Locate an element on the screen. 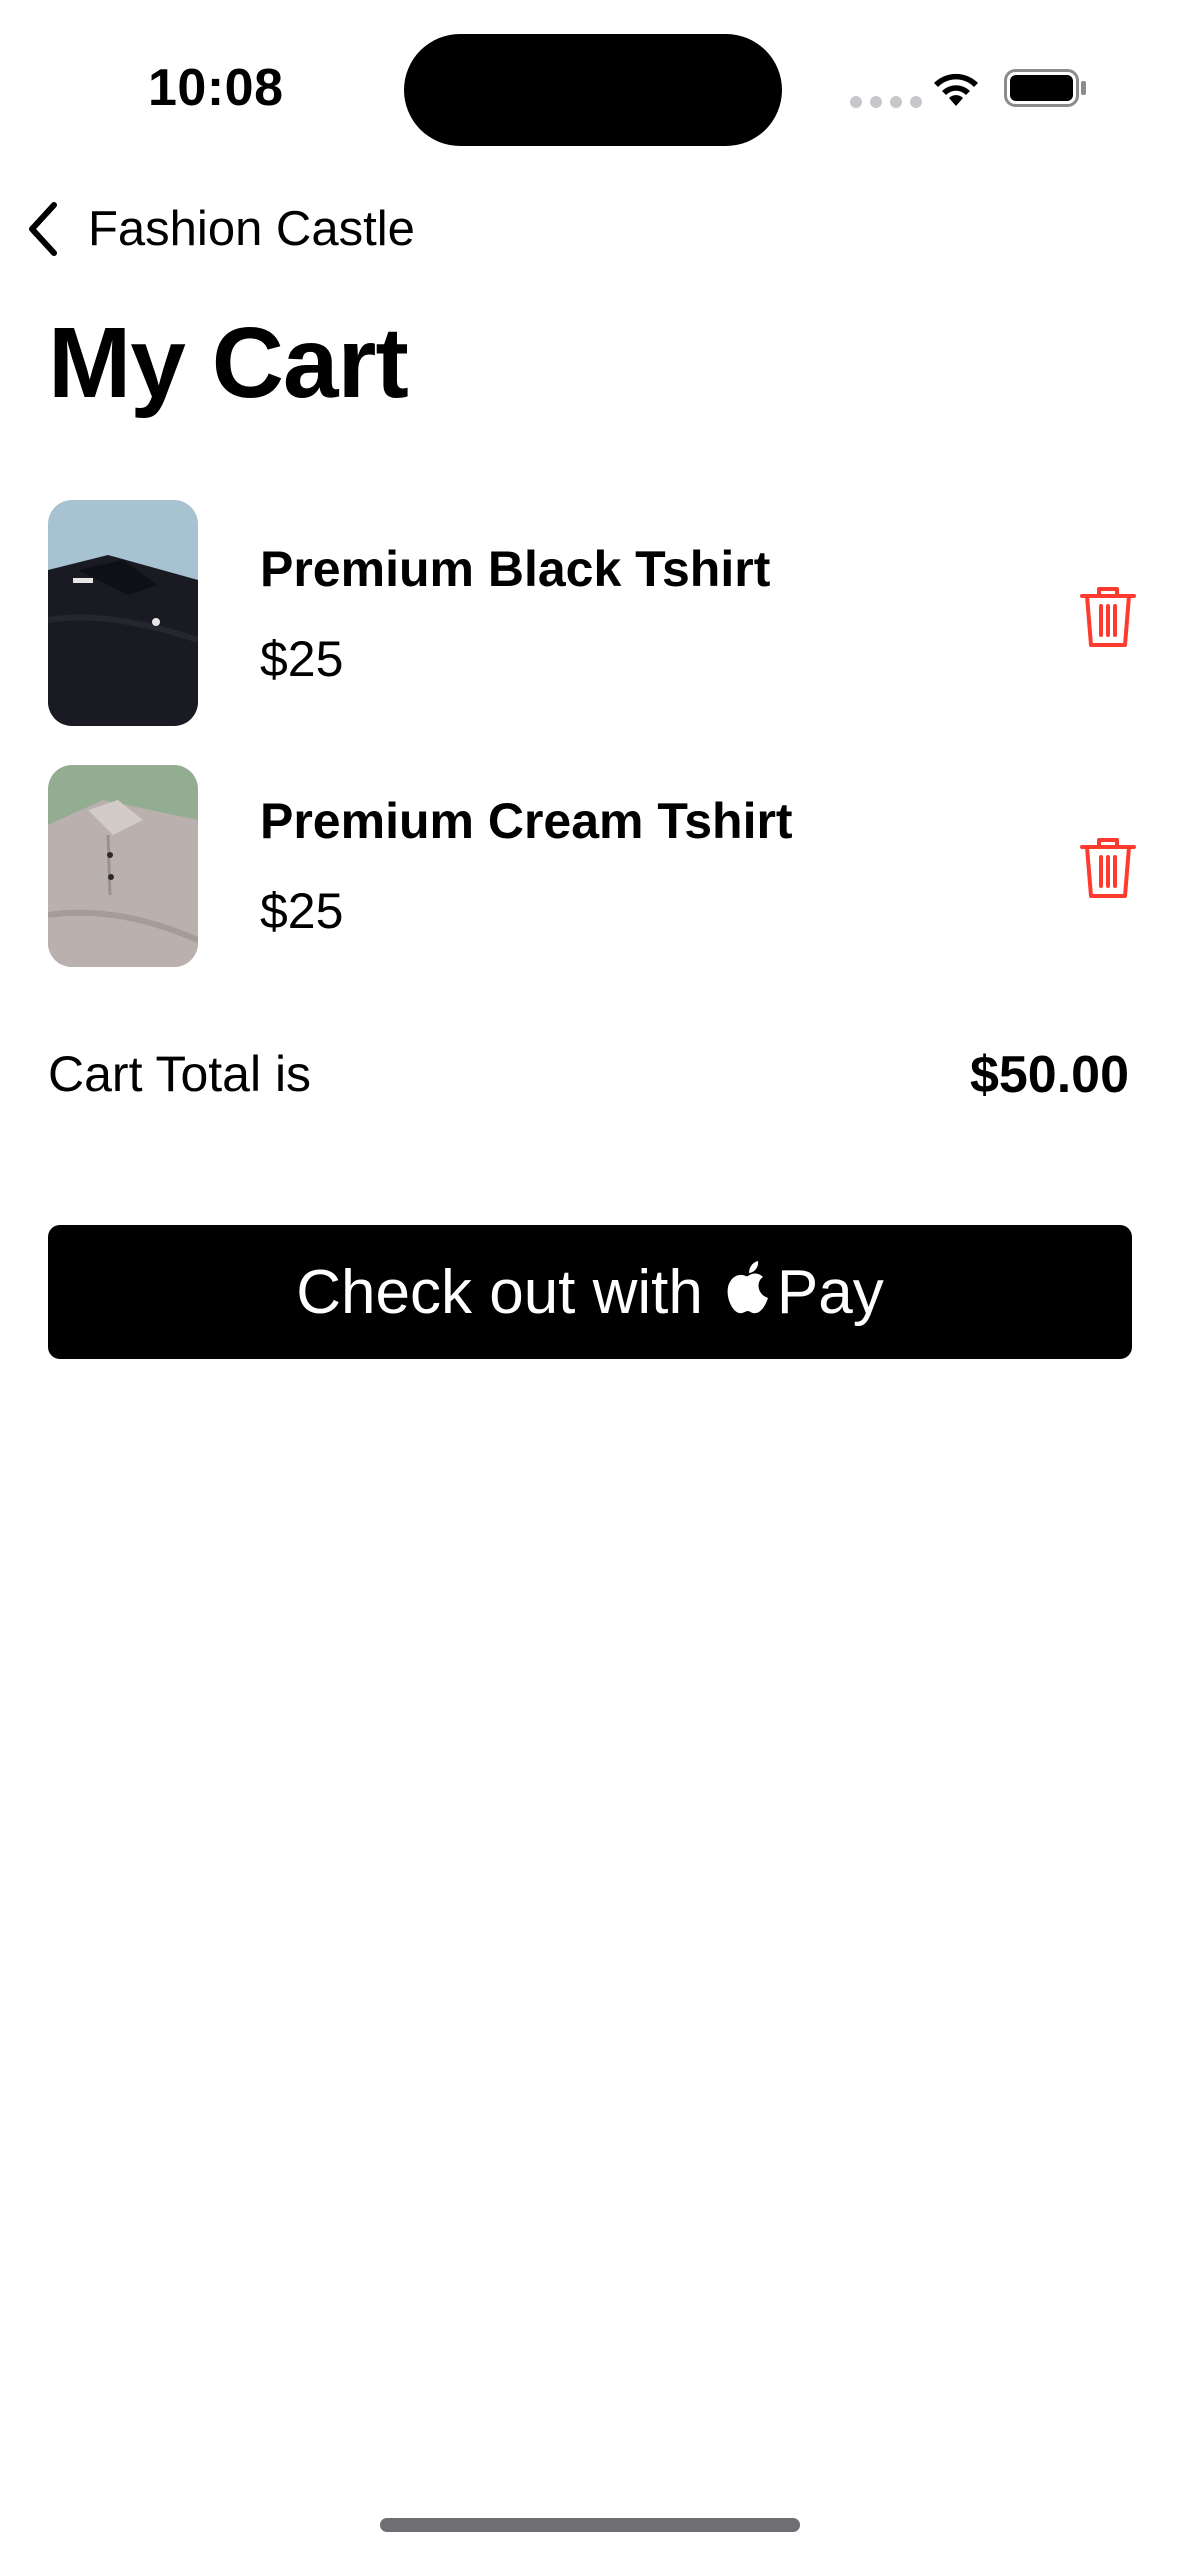  home-indicator is located at coordinates (590, 2525).